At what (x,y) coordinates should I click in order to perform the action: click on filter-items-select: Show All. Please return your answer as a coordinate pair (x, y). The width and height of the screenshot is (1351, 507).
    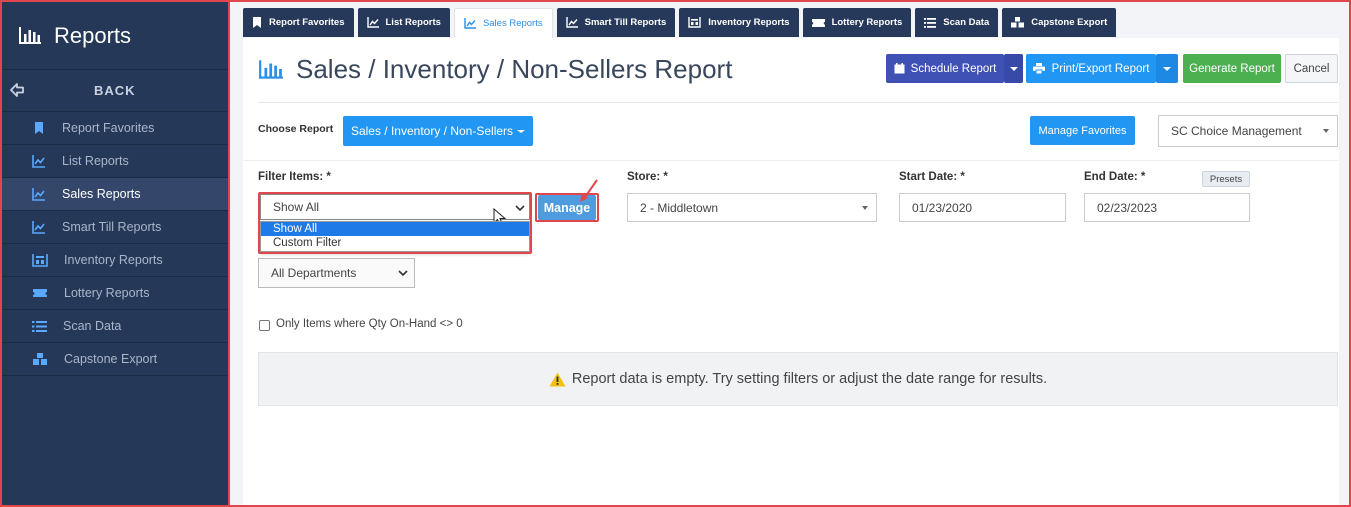
    Looking at the image, I should click on (395, 207).